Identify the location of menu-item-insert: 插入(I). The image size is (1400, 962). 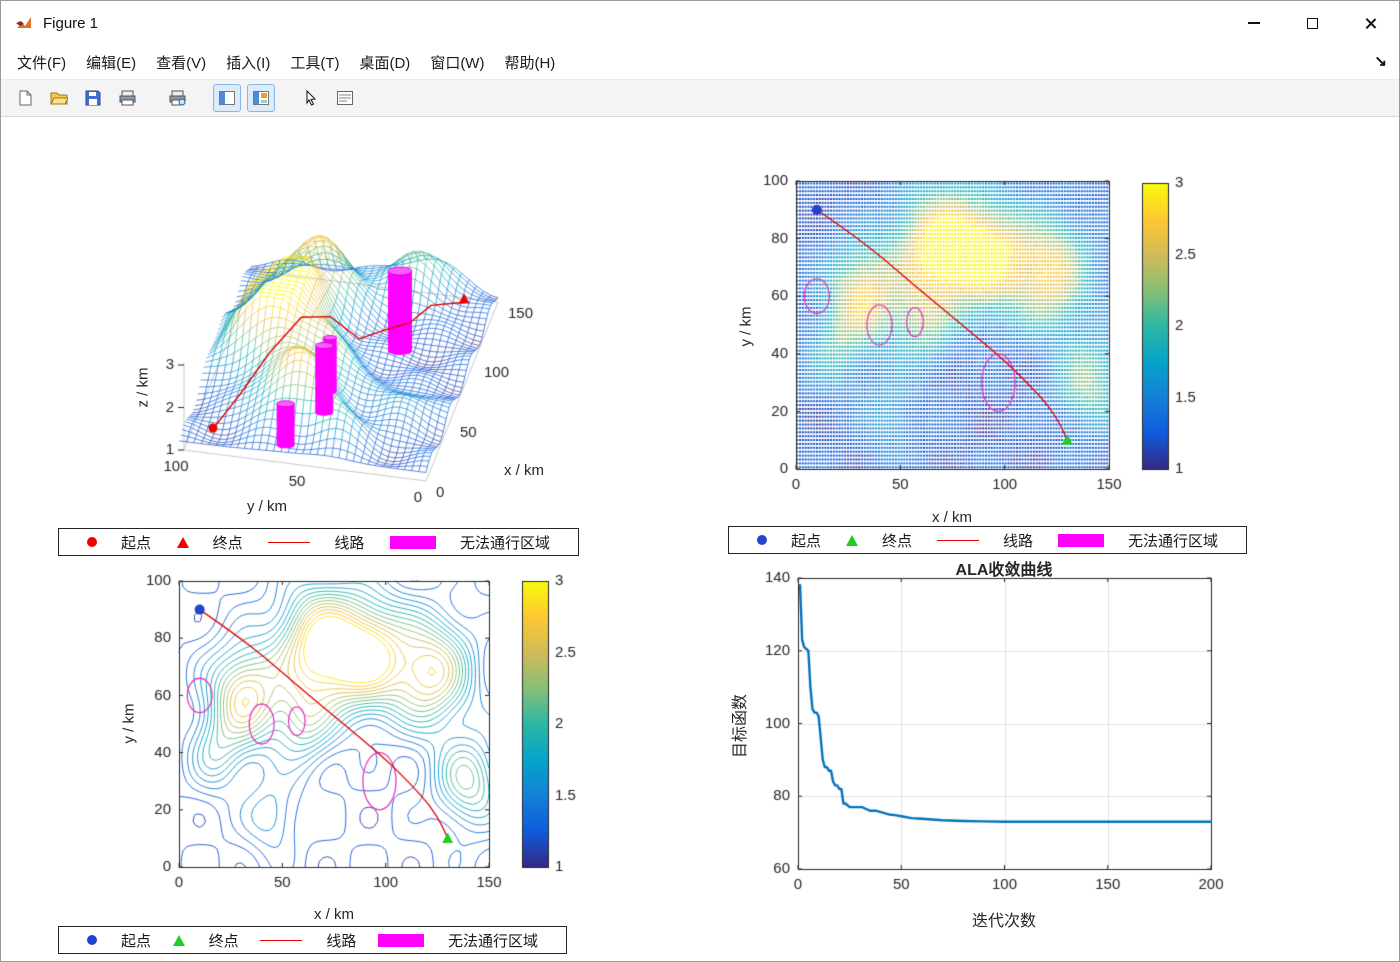
(248, 62).